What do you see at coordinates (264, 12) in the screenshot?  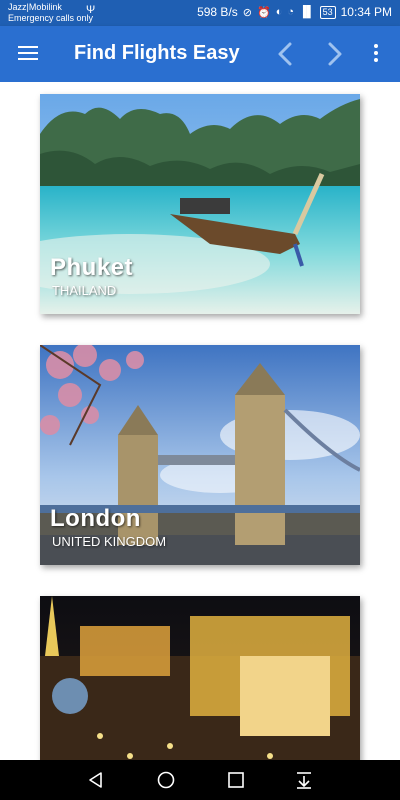 I see `alarm-icon: ⏰` at bounding box center [264, 12].